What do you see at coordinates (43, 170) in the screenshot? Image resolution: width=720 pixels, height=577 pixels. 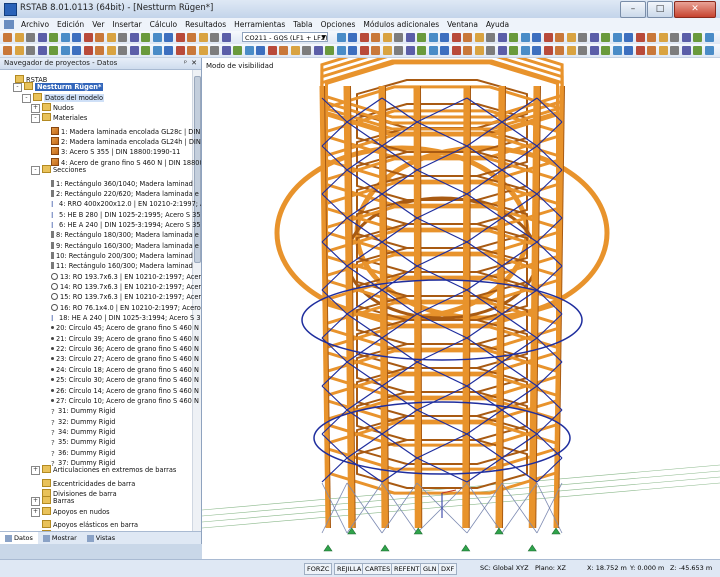 I see `tree-item: - Secciones` at bounding box center [43, 170].